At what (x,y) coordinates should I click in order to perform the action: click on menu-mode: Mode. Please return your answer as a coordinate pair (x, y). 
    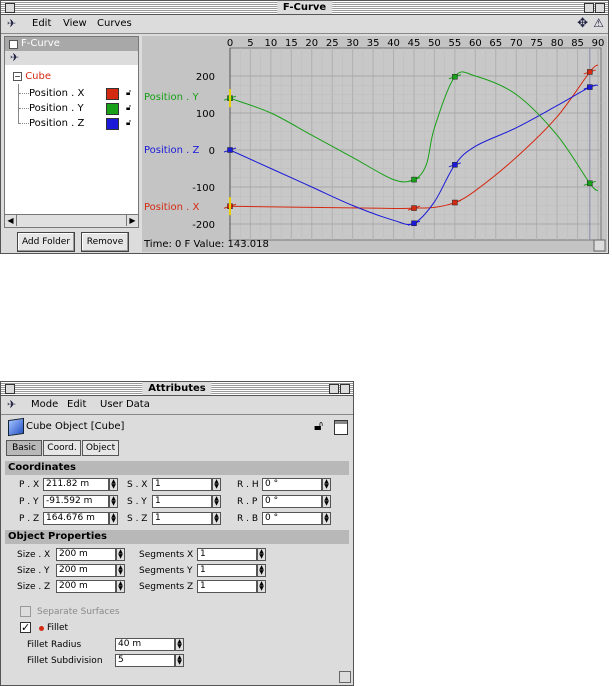
    Looking at the image, I should click on (44, 404).